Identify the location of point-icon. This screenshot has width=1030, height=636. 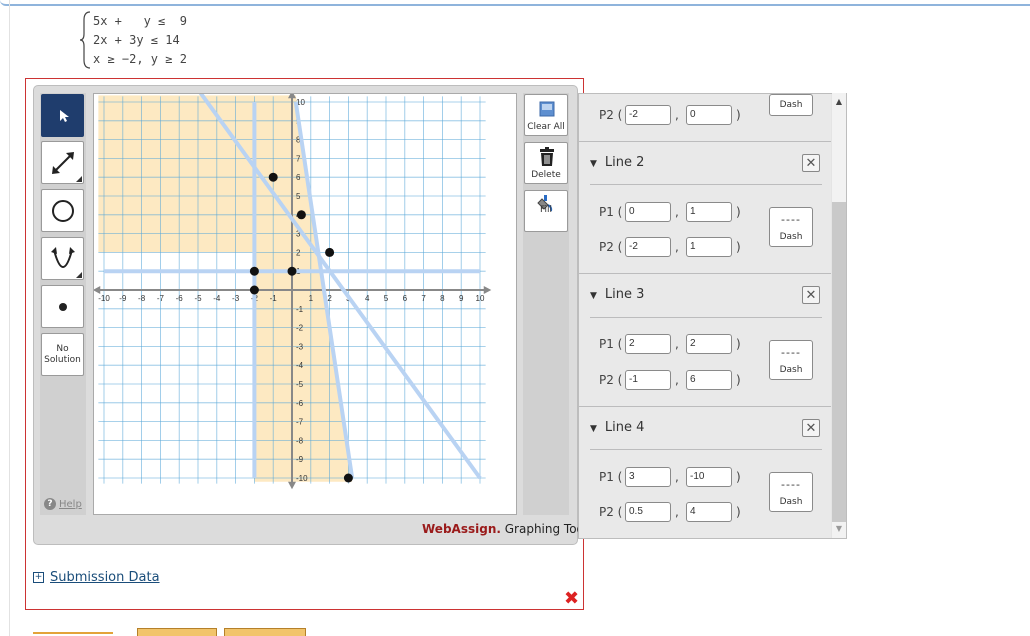
(62, 306).